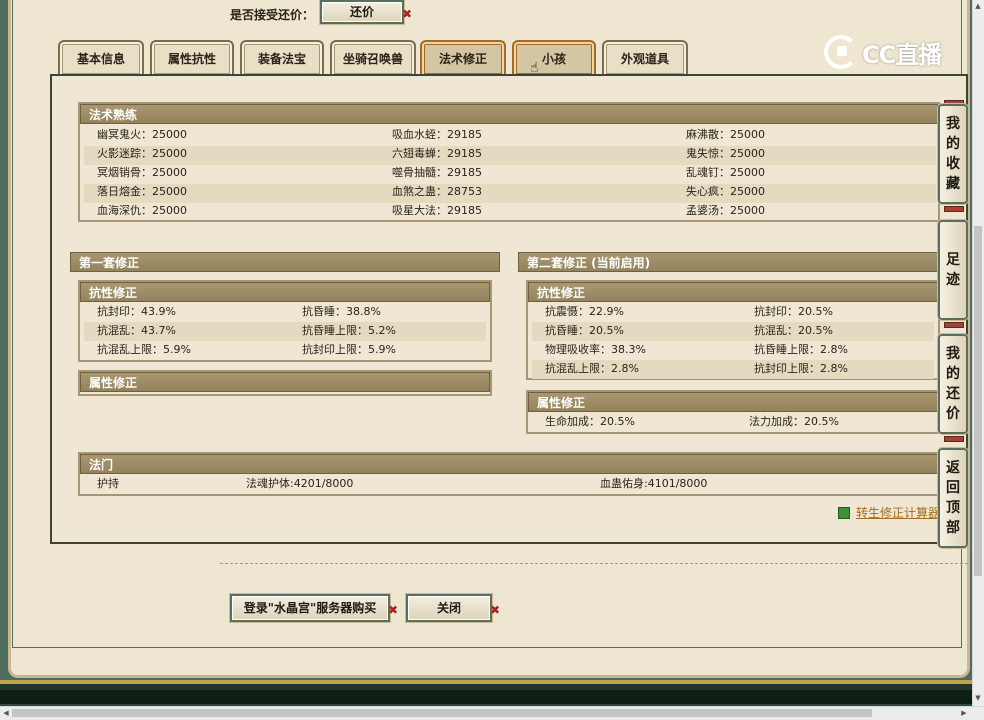  What do you see at coordinates (953, 394) in the screenshot?
I see `side-button-char: 还` at bounding box center [953, 394].